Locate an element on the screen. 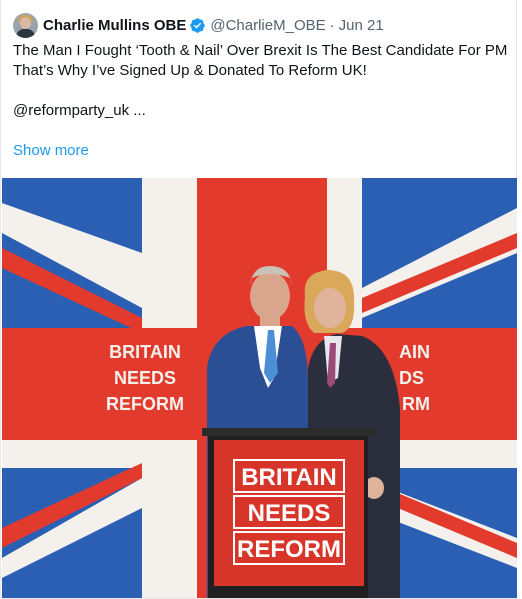 This screenshot has width=522, height=599. podium-text-line-1: BRITAIN is located at coordinates (289, 477).